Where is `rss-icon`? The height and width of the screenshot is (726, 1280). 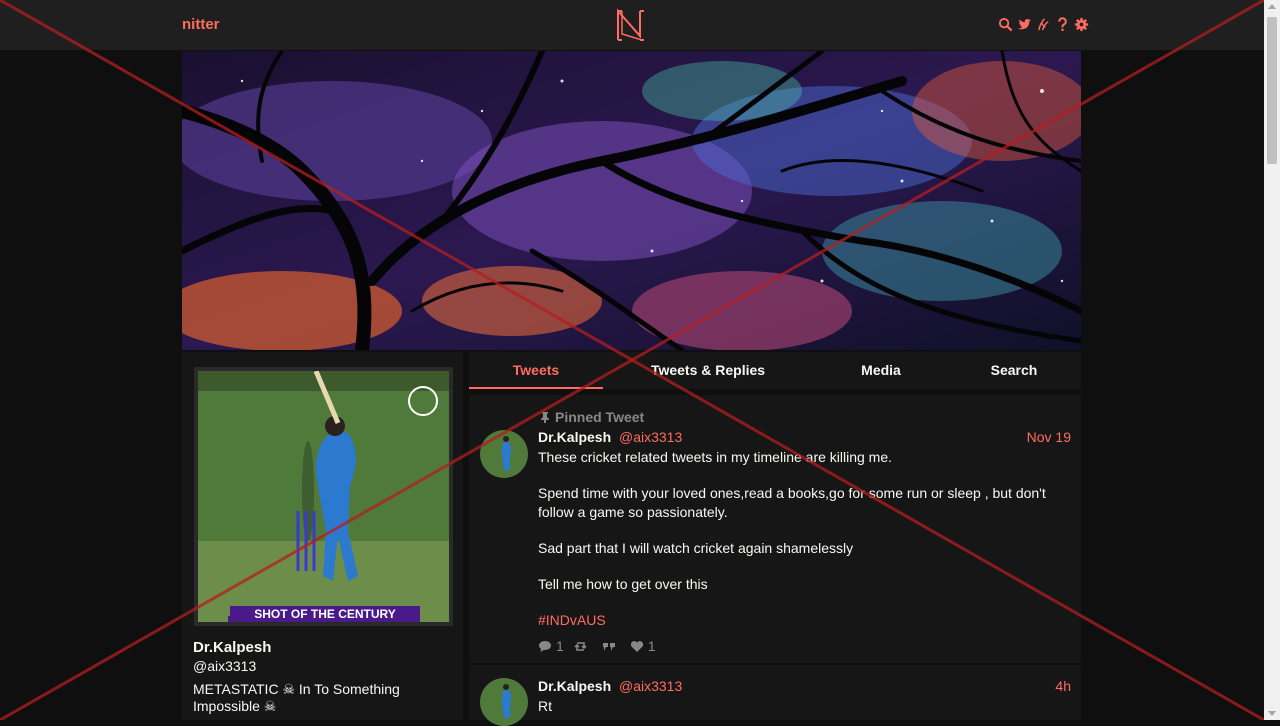 rss-icon is located at coordinates (1043, 24).